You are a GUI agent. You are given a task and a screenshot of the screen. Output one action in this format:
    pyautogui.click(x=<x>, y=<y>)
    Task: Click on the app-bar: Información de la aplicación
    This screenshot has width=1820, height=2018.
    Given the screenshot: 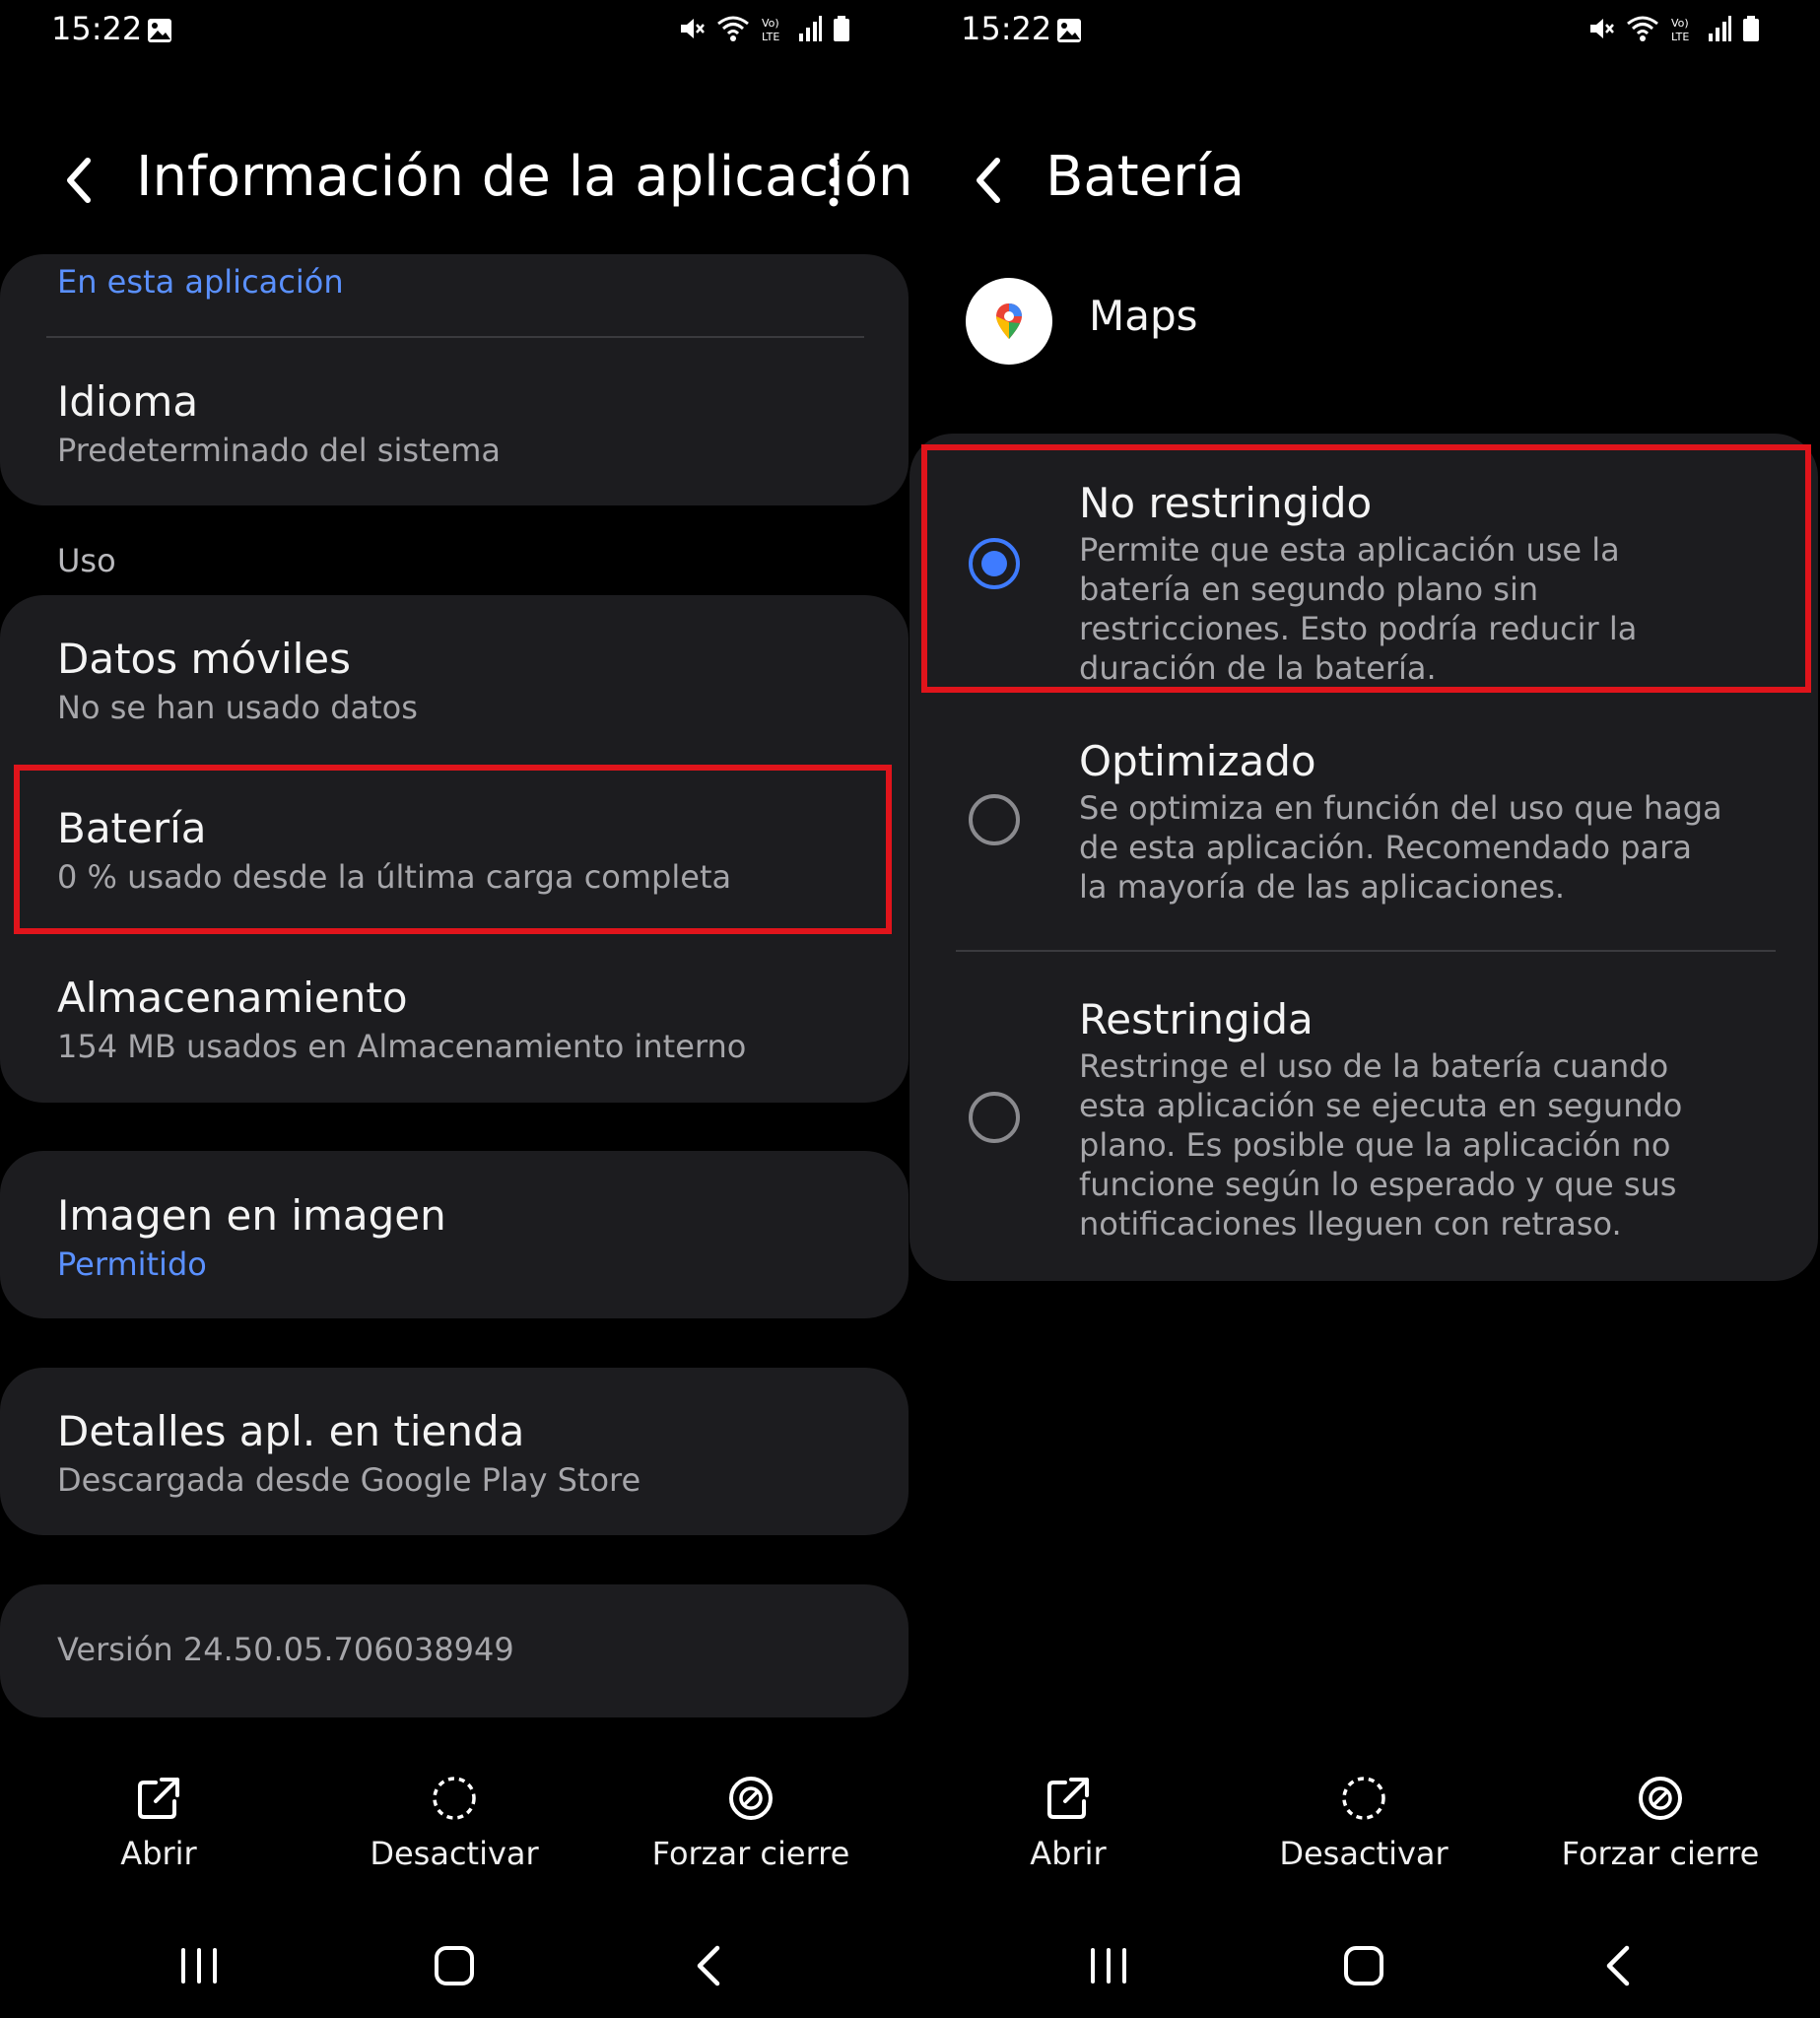 What is the action you would take?
    pyautogui.click(x=455, y=182)
    